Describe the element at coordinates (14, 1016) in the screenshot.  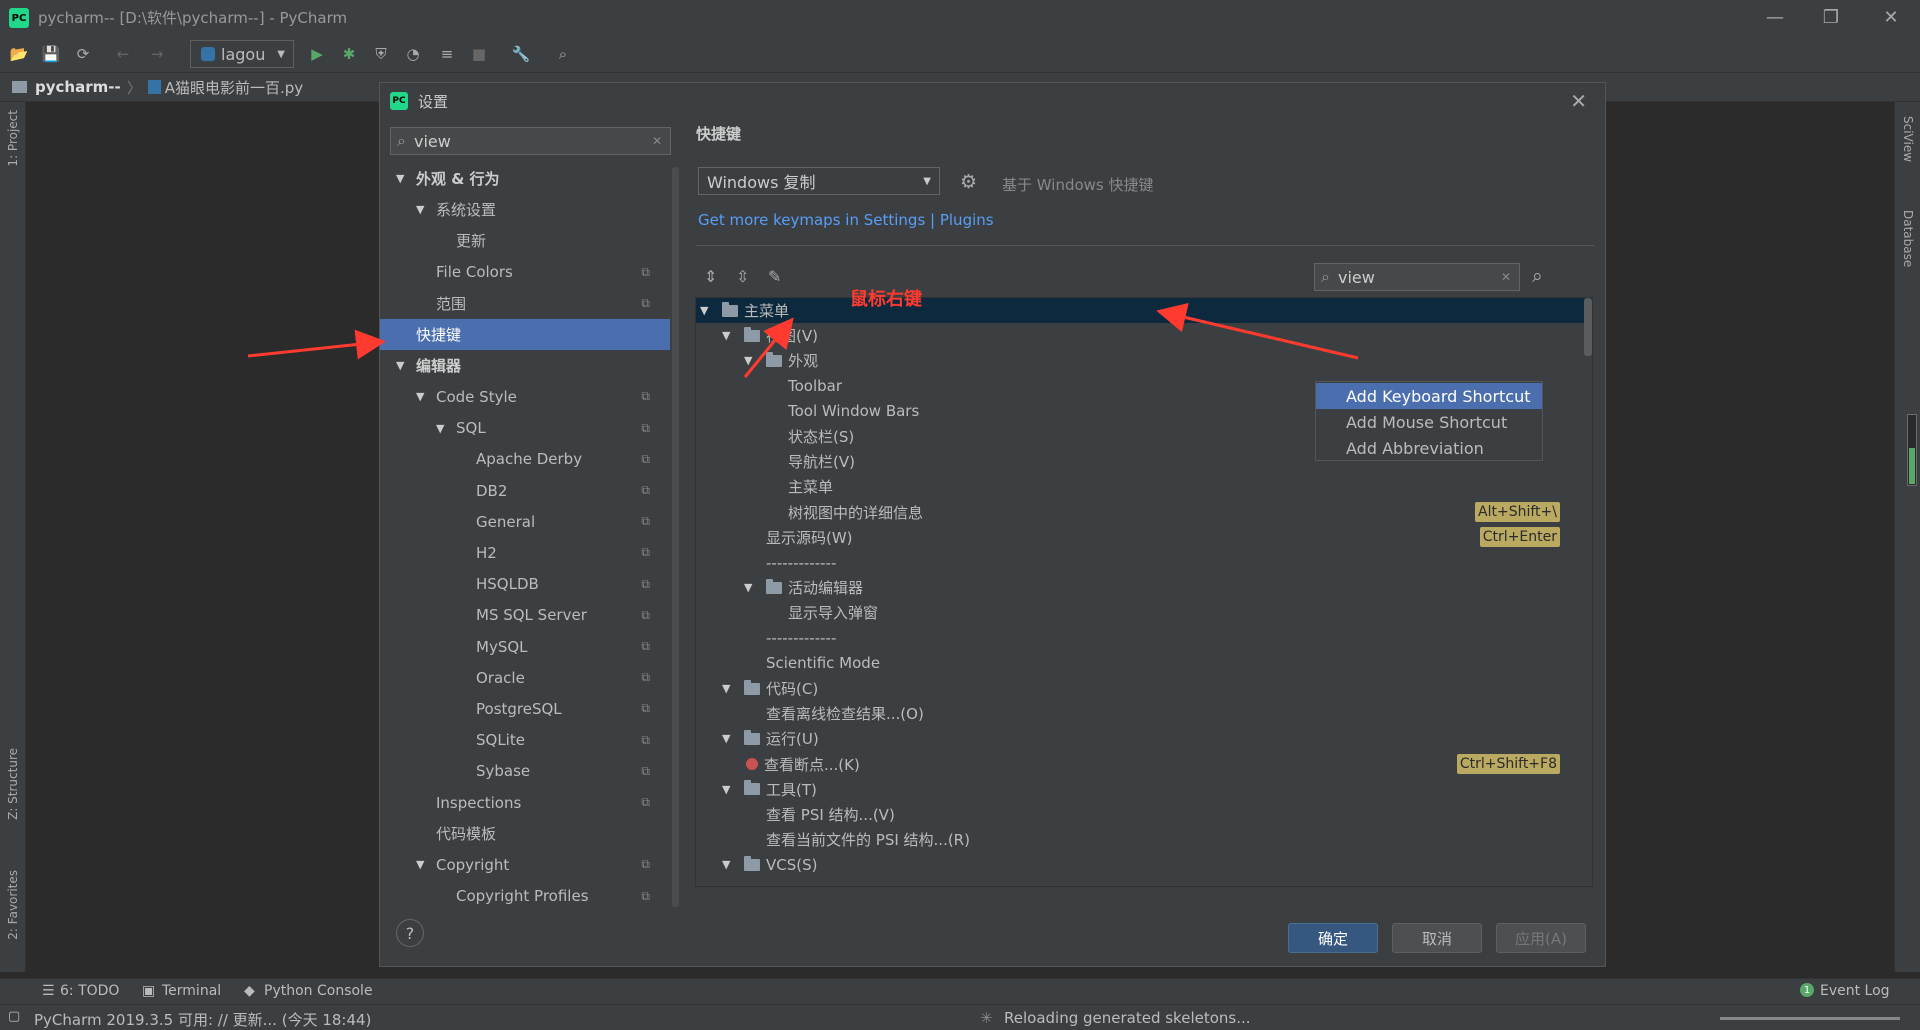
I see `status-window-icon: ▢` at that location.